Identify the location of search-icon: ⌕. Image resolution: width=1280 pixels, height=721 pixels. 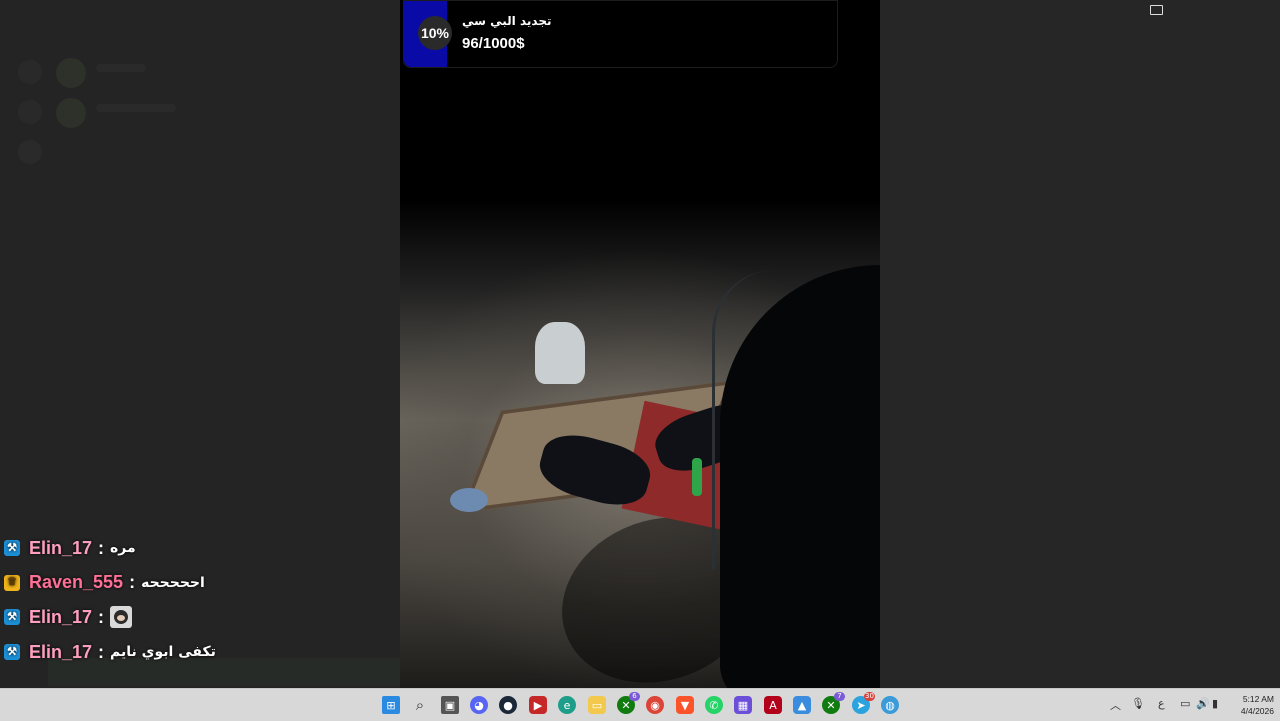
(420, 705).